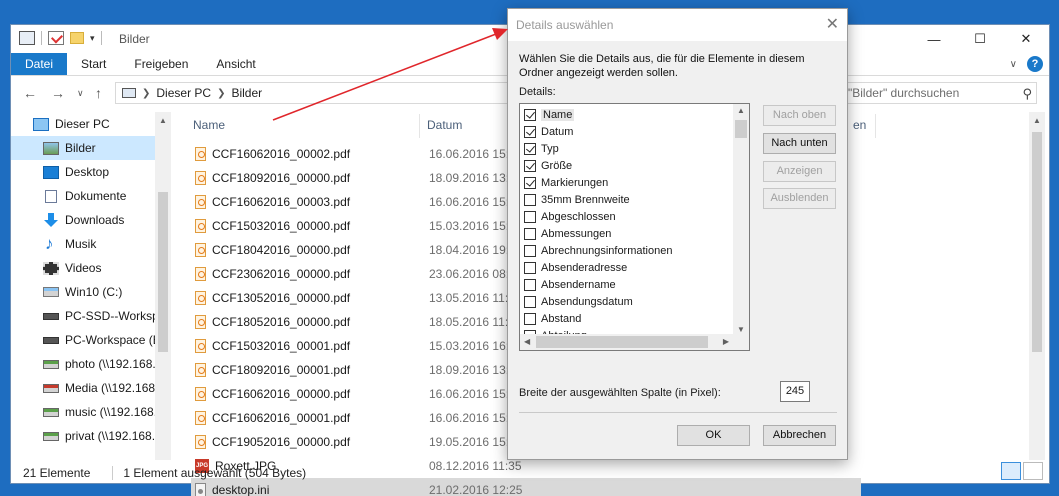 Image resolution: width=1059 pixels, height=496 pixels. Describe the element at coordinates (91, 196) in the screenshot. I see `sidebar-item: Dokumente` at that location.